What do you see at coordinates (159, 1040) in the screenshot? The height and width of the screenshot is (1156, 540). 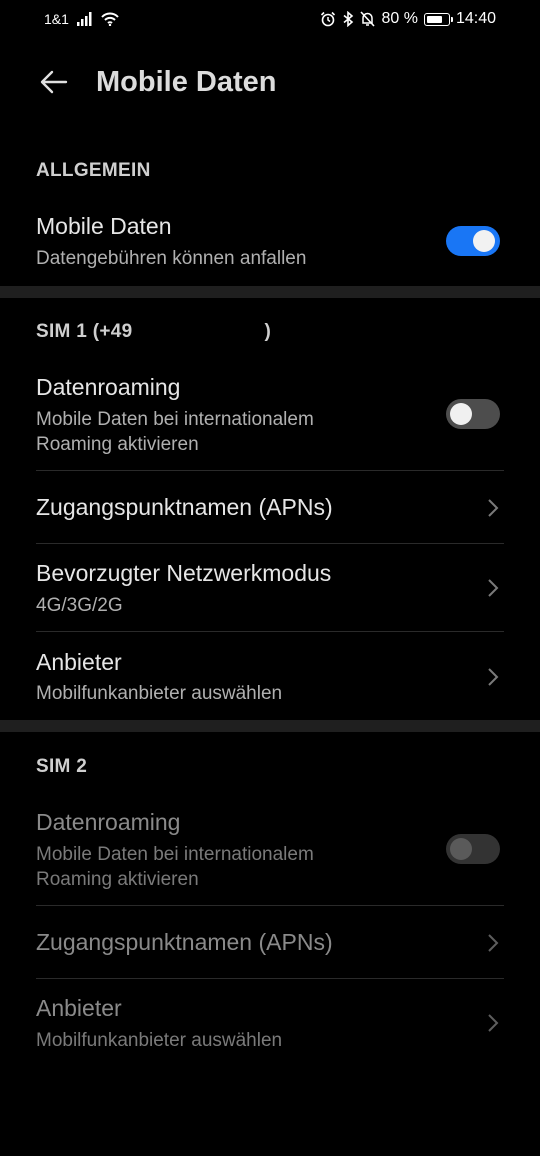 I see `sim2-provider-subtitle: Mobilfunkanbieter auswählen` at bounding box center [159, 1040].